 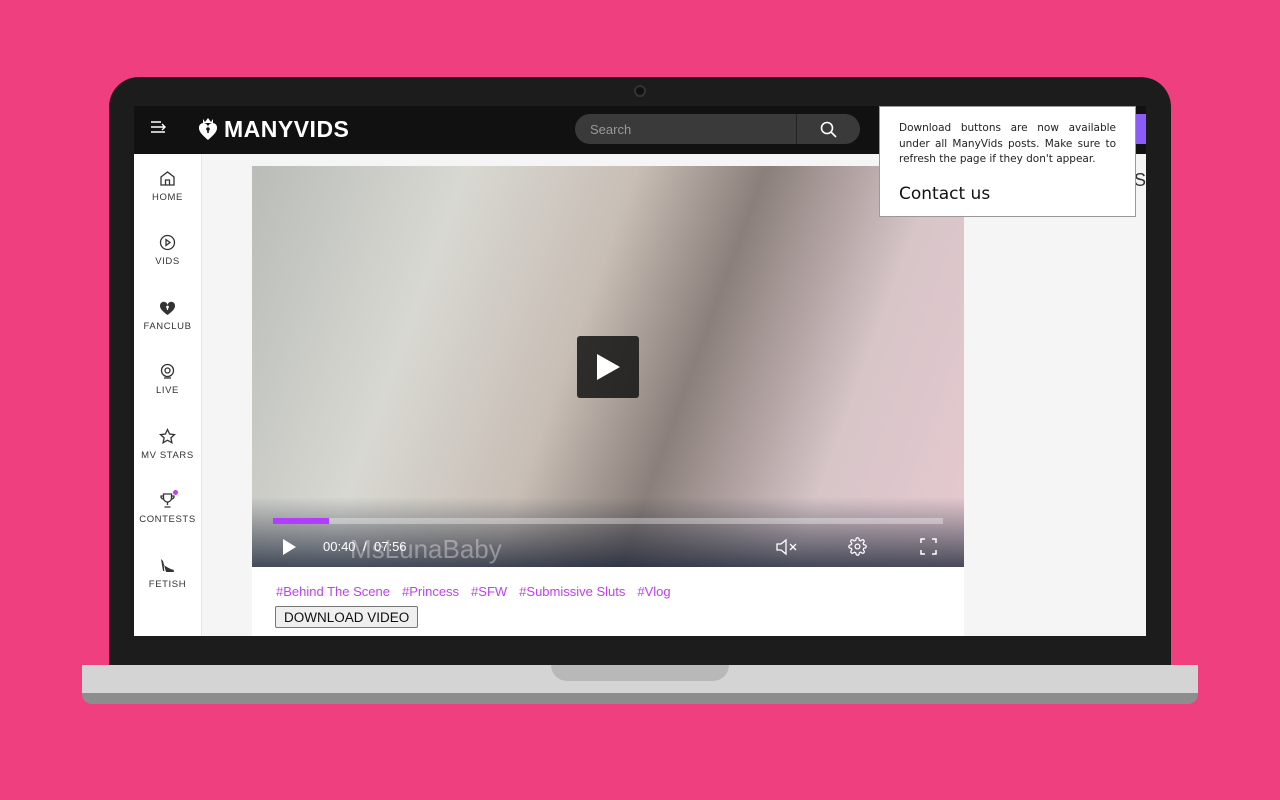 What do you see at coordinates (339, 546) in the screenshot?
I see `current-time: 00:40` at bounding box center [339, 546].